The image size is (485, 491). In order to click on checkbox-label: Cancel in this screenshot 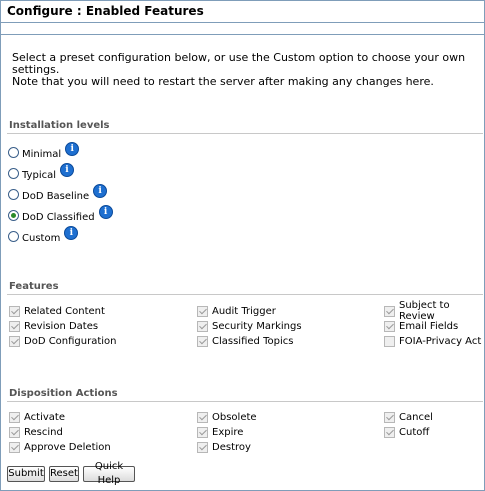, I will do `click(416, 417)`.